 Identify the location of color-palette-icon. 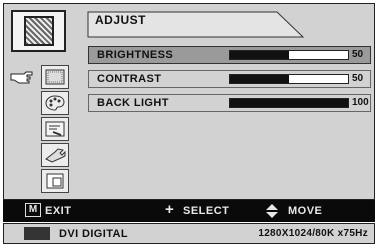
(55, 103).